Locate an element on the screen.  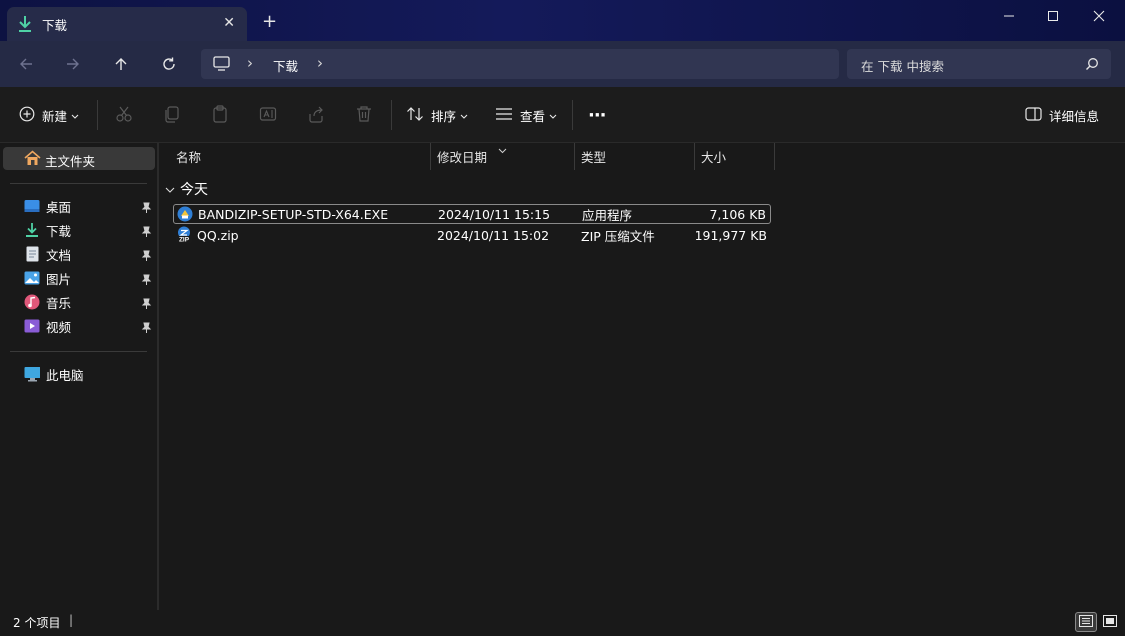
rename-icon is located at coordinates (268, 115).